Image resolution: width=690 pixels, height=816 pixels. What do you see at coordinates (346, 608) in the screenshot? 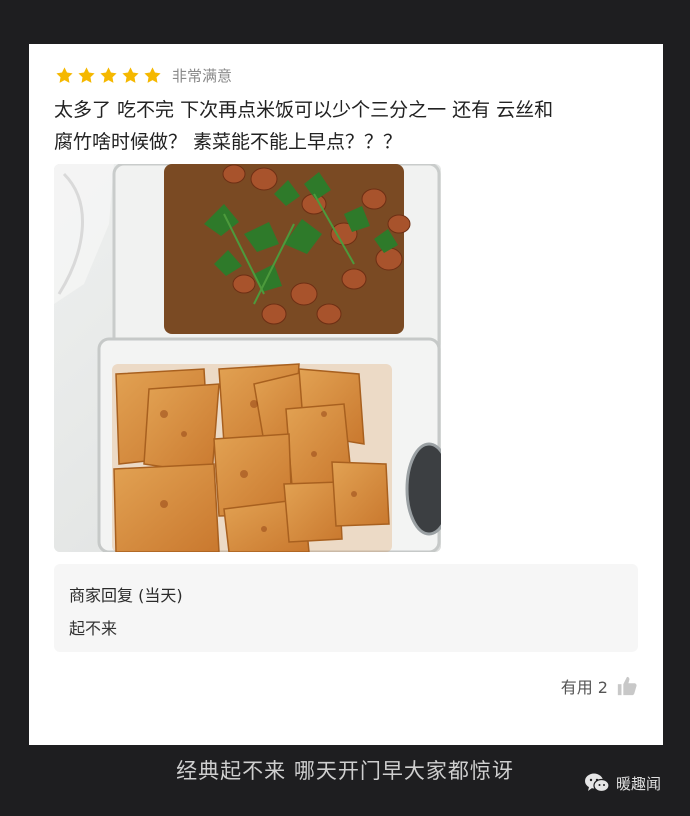
I see `merchant-reply: 商家回复 (当天) 起不来` at bounding box center [346, 608].